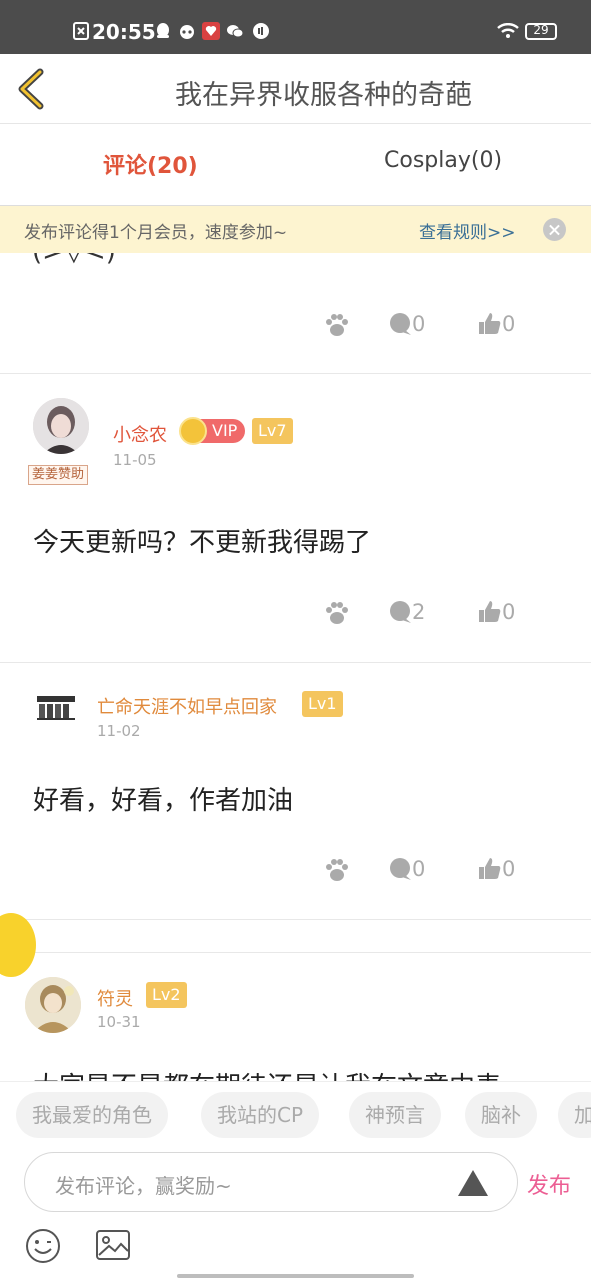 Image resolution: width=591 pixels, height=1280 pixels. Describe the element at coordinates (508, 30) in the screenshot. I see `wifi-icon` at that location.